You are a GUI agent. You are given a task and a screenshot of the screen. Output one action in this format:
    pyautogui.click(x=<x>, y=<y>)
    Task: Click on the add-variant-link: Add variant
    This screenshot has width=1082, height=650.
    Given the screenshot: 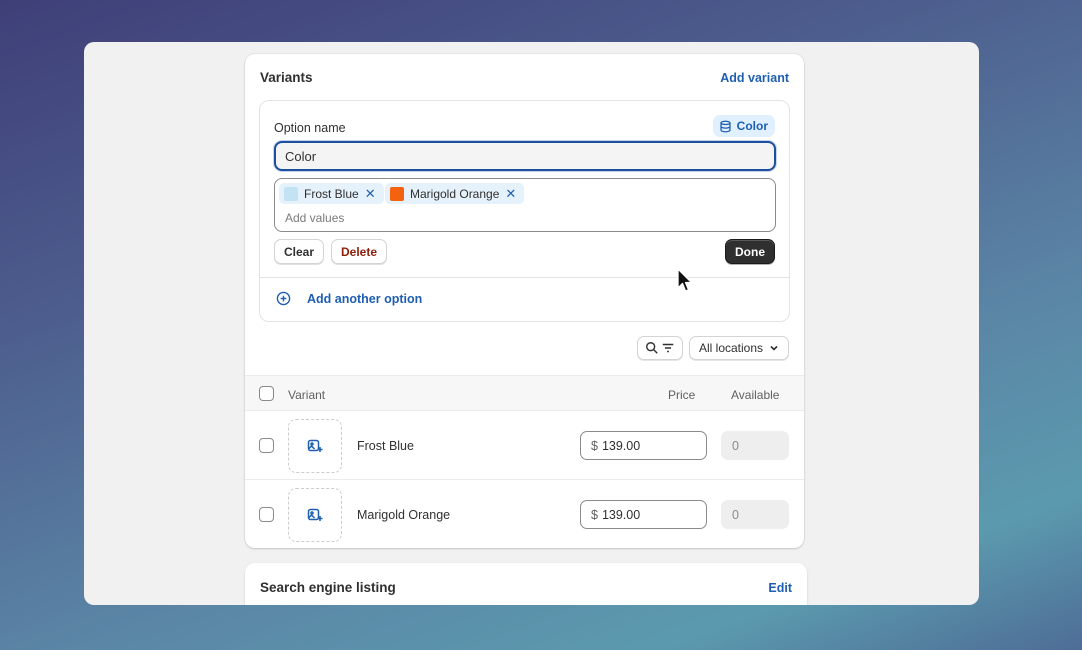 What is the action you would take?
    pyautogui.click(x=754, y=78)
    